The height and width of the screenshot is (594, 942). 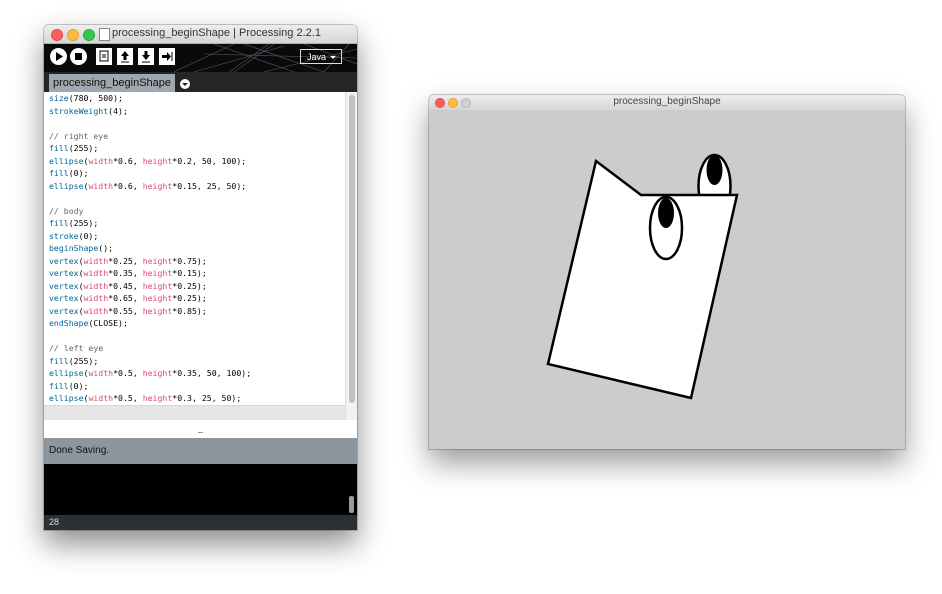 What do you see at coordinates (194, 348) in the screenshot?
I see `code-line: // left eye` at bounding box center [194, 348].